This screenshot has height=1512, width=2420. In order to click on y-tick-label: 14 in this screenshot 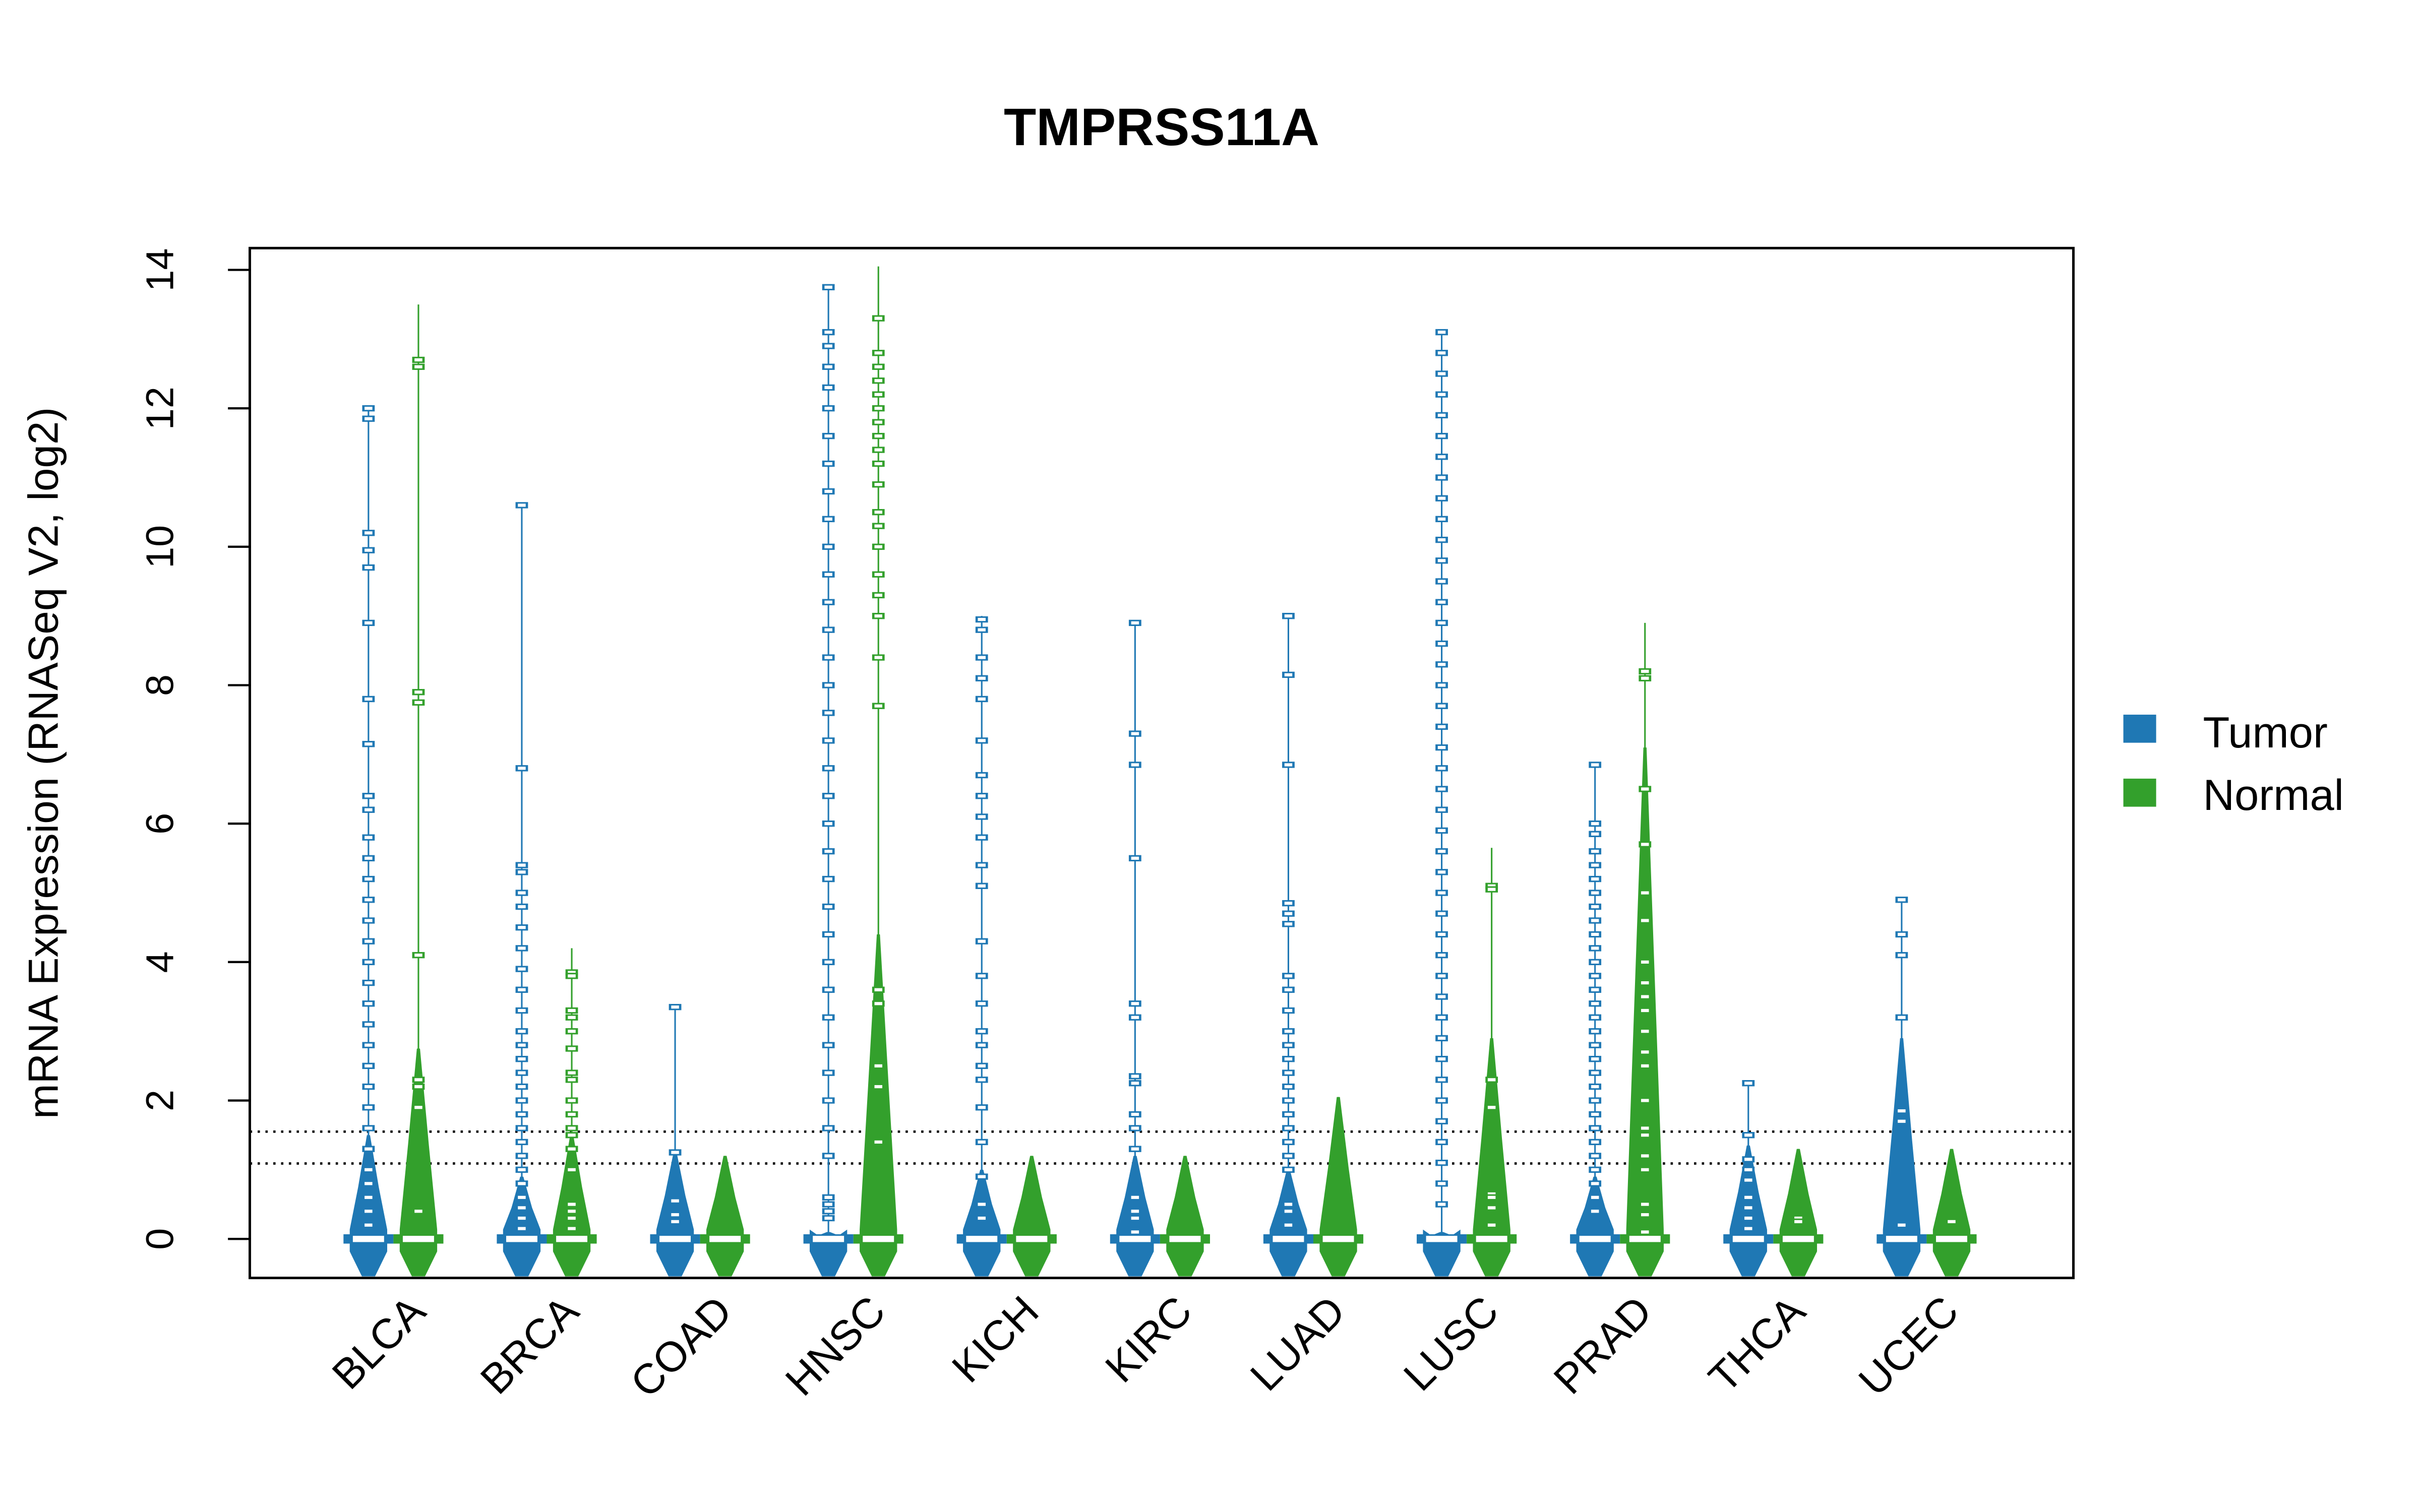, I will do `click(160, 270)`.